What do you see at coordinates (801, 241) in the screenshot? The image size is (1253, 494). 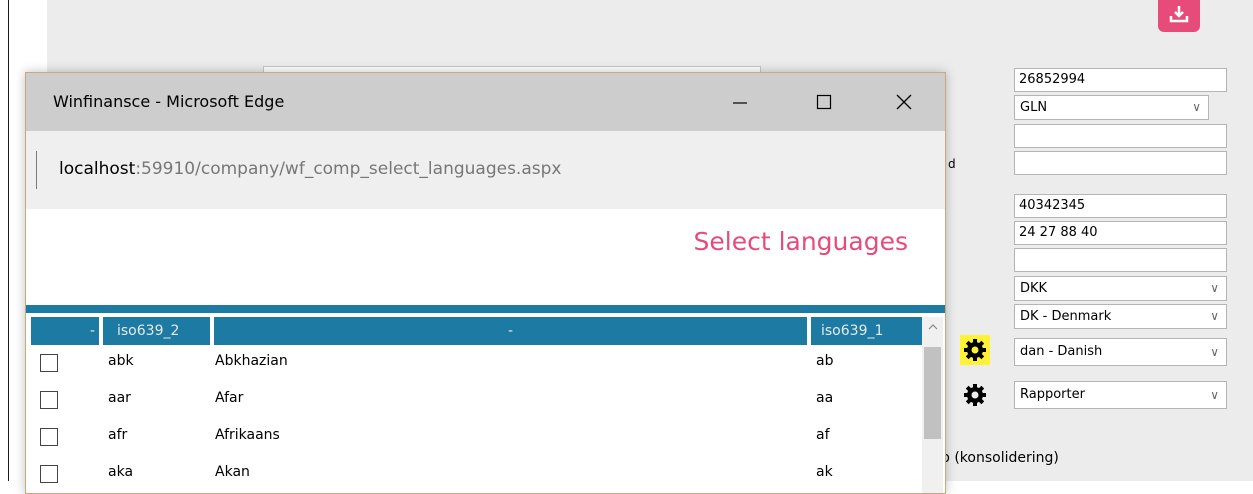 I see `page-title: Select languages` at bounding box center [801, 241].